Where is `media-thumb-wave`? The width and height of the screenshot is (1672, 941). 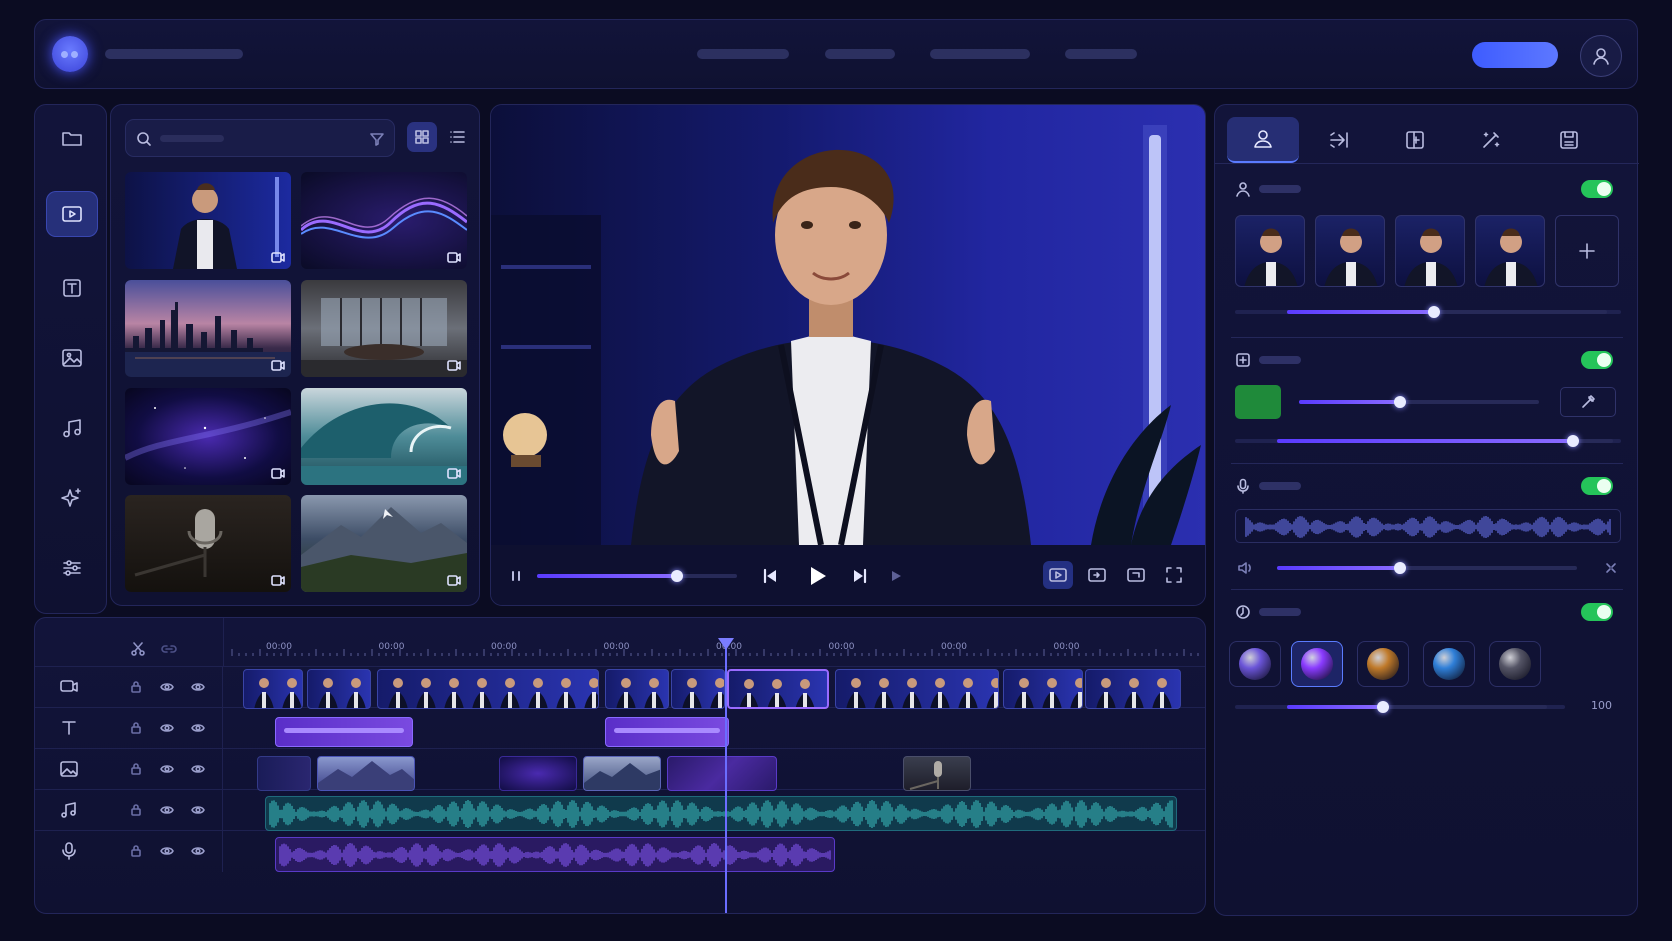
media-thumb-wave is located at coordinates (384, 436).